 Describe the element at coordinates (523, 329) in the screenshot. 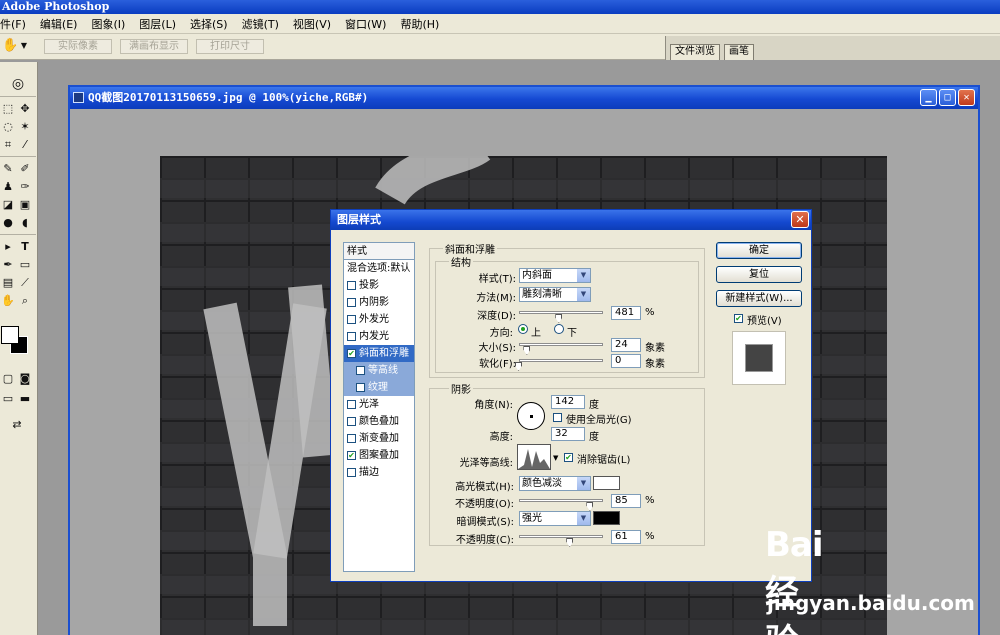

I see `direction-up-radio` at that location.